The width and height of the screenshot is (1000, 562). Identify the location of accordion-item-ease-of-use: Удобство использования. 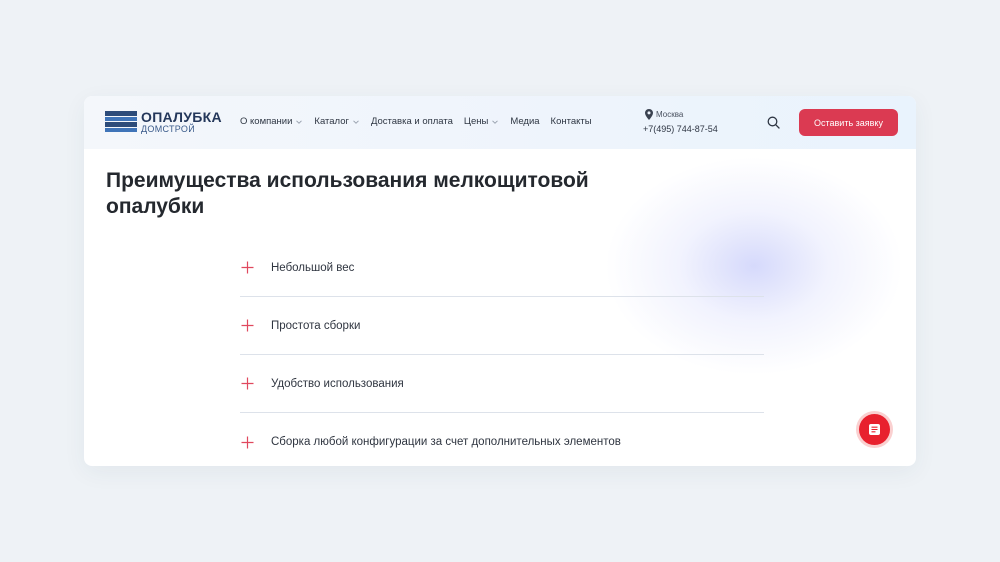
(502, 384).